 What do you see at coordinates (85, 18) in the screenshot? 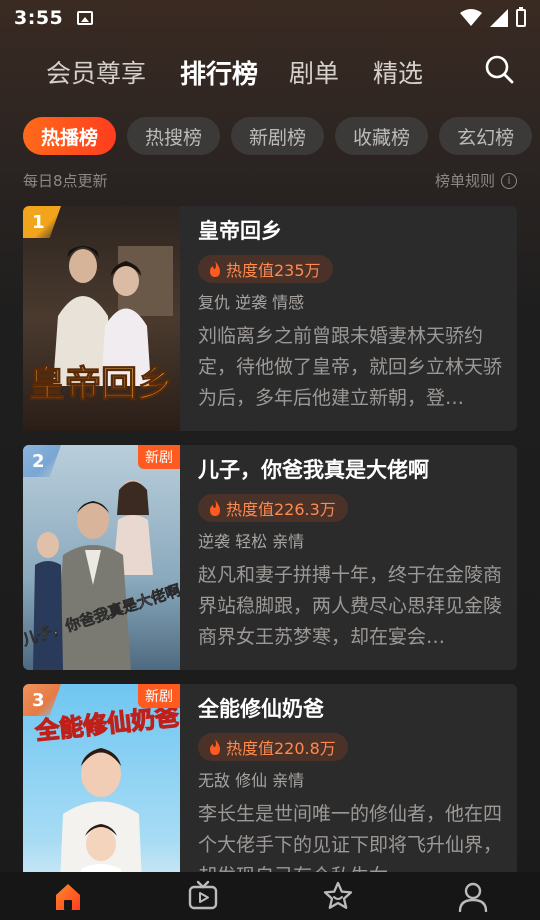
I see `image-notification-icon` at bounding box center [85, 18].